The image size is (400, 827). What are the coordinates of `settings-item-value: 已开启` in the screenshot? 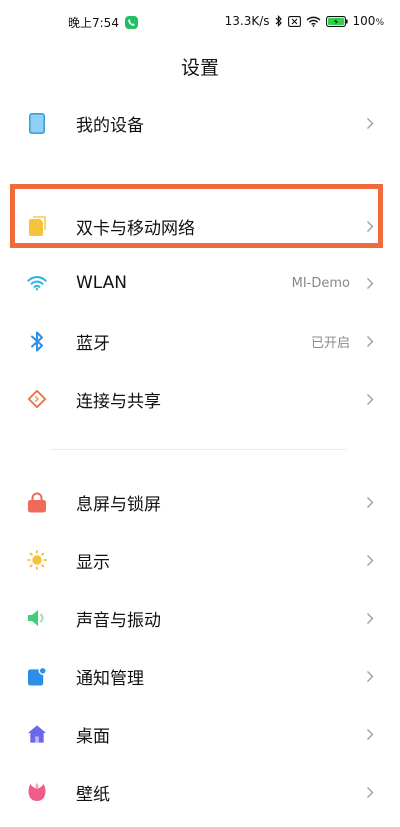 It's located at (330, 343).